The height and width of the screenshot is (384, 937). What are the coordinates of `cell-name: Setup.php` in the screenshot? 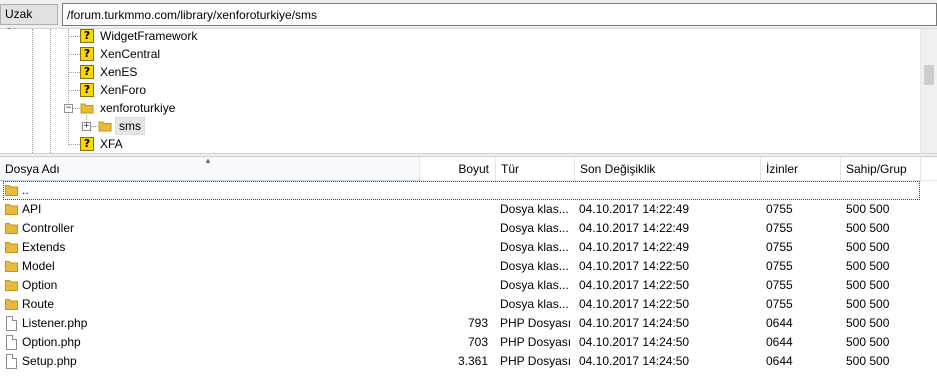 It's located at (49, 361).